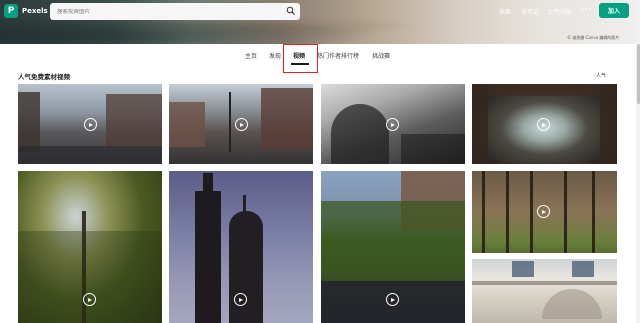 The image size is (640, 323). Describe the element at coordinates (530, 11) in the screenshot. I see `nav-license-link: 许可证` at that location.